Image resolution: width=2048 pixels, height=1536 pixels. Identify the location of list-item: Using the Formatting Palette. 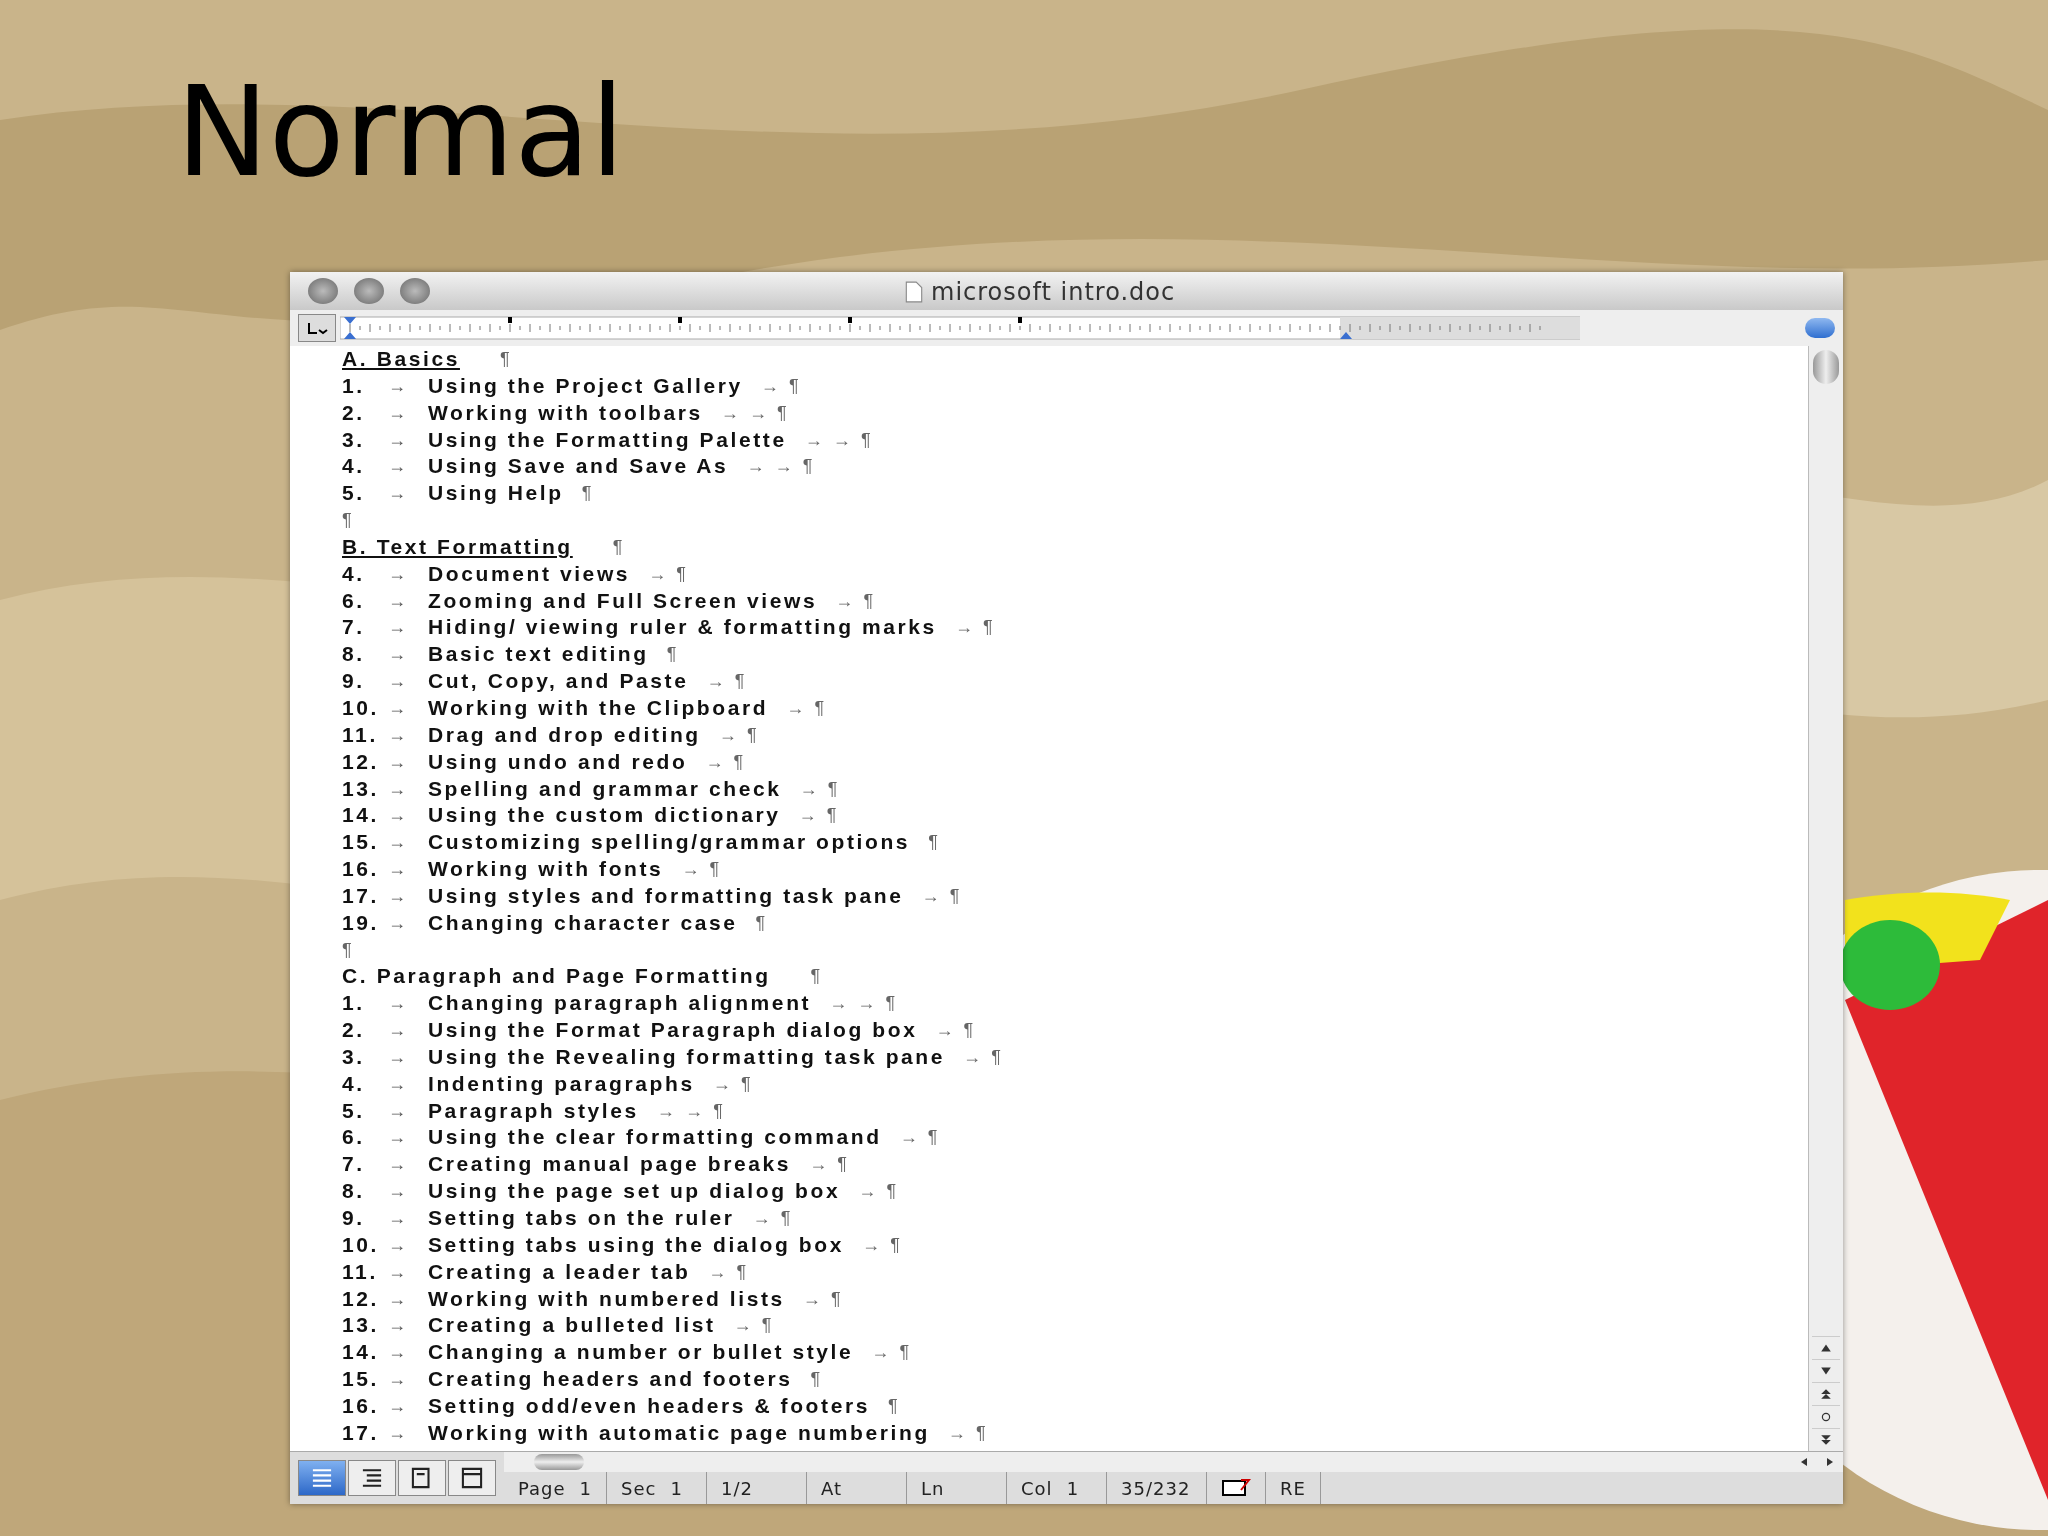
(607, 439).